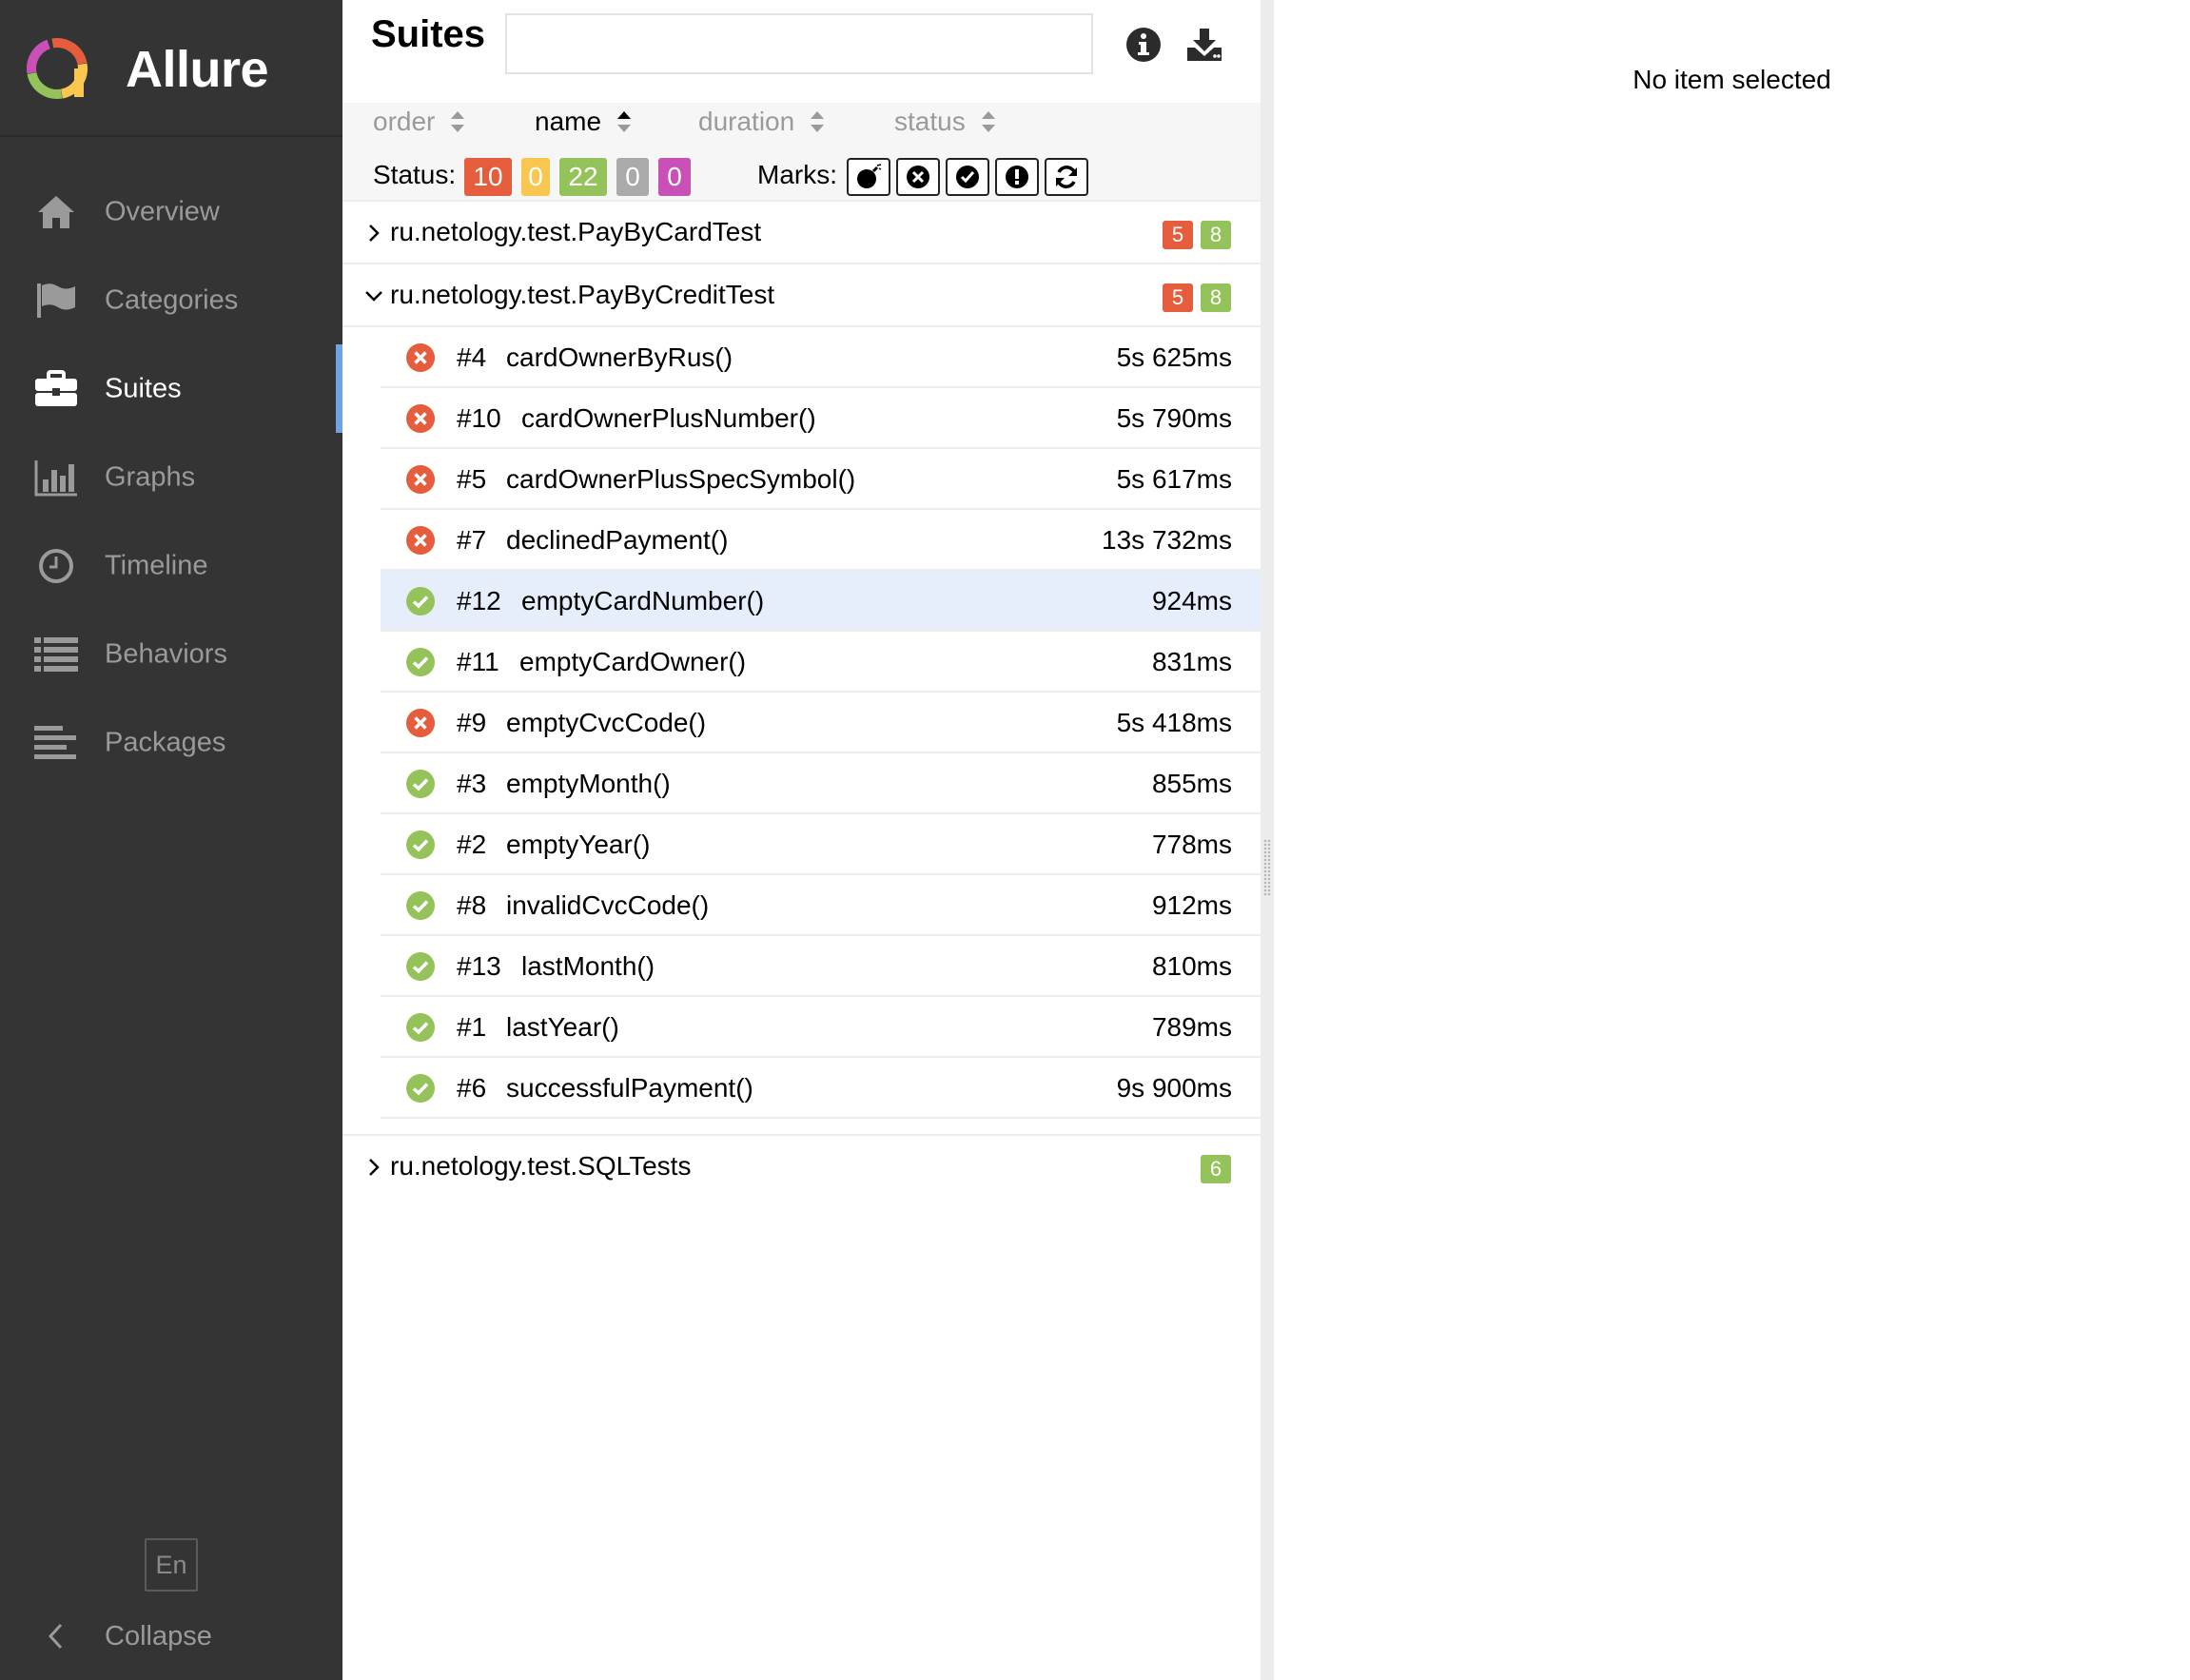  Describe the element at coordinates (472, 540) in the screenshot. I see `test-order: #7` at that location.